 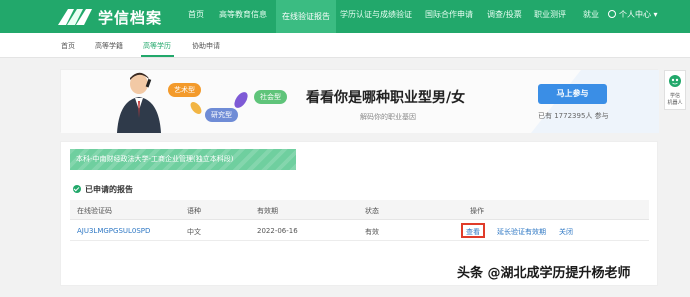 I want to click on nav-higher-edu-info: 高等教育信息, so click(x=243, y=14).